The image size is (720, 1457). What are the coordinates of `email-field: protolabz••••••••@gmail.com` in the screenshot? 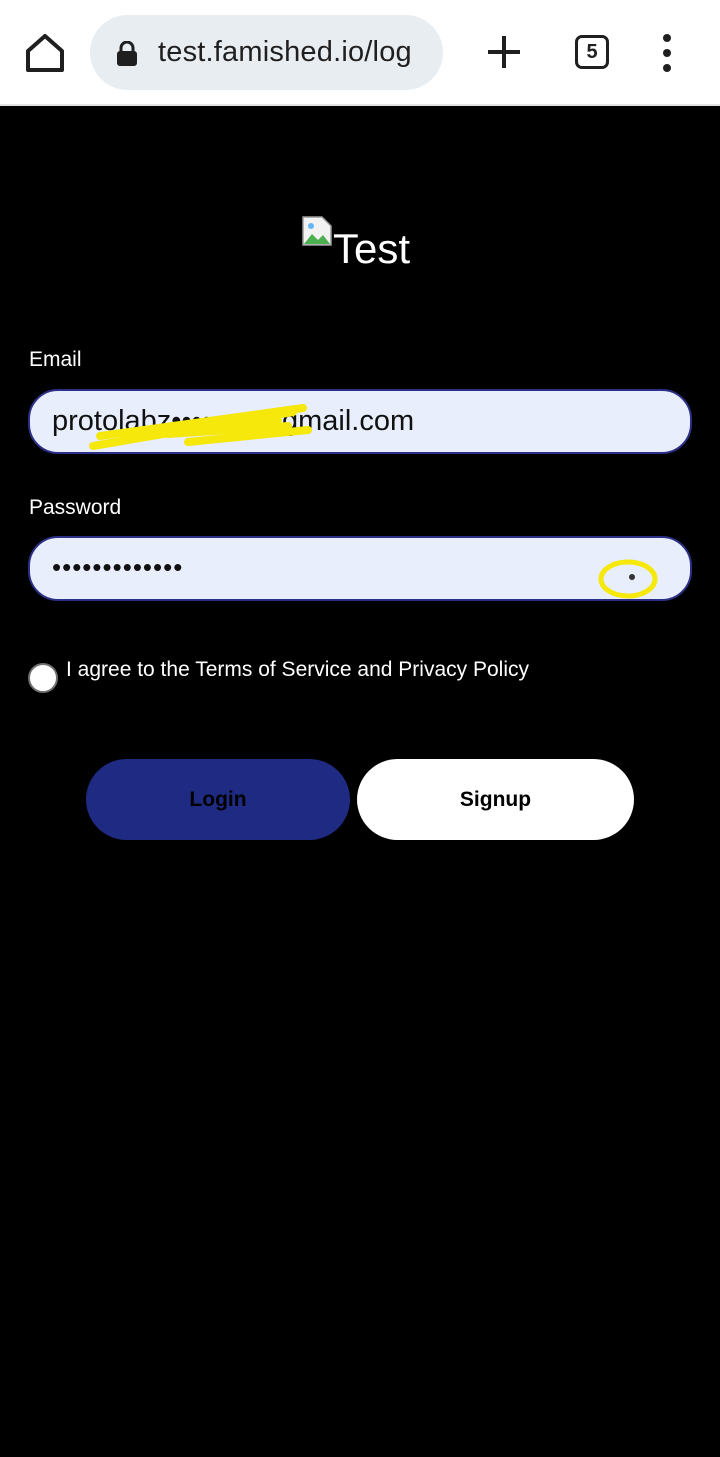 It's located at (360, 421).